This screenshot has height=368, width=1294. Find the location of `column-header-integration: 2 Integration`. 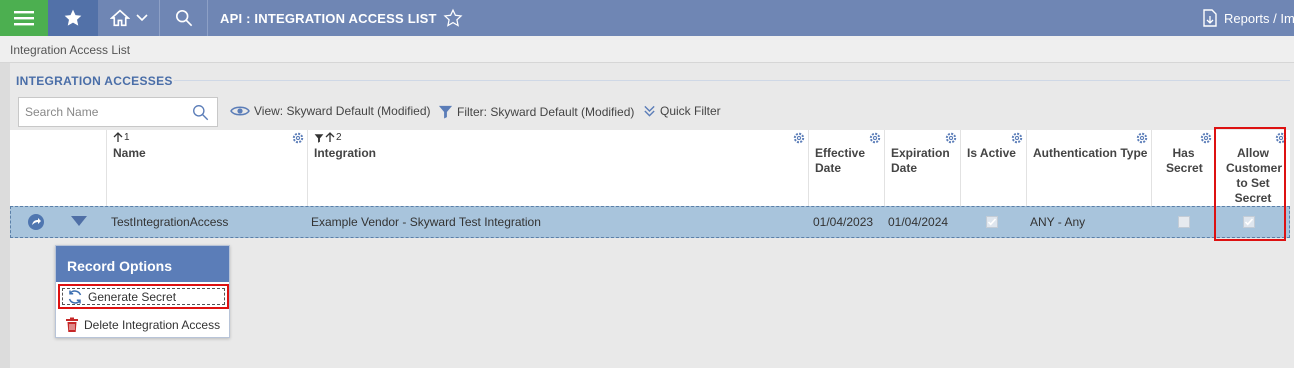

column-header-integration: 2 Integration is located at coordinates (558, 168).